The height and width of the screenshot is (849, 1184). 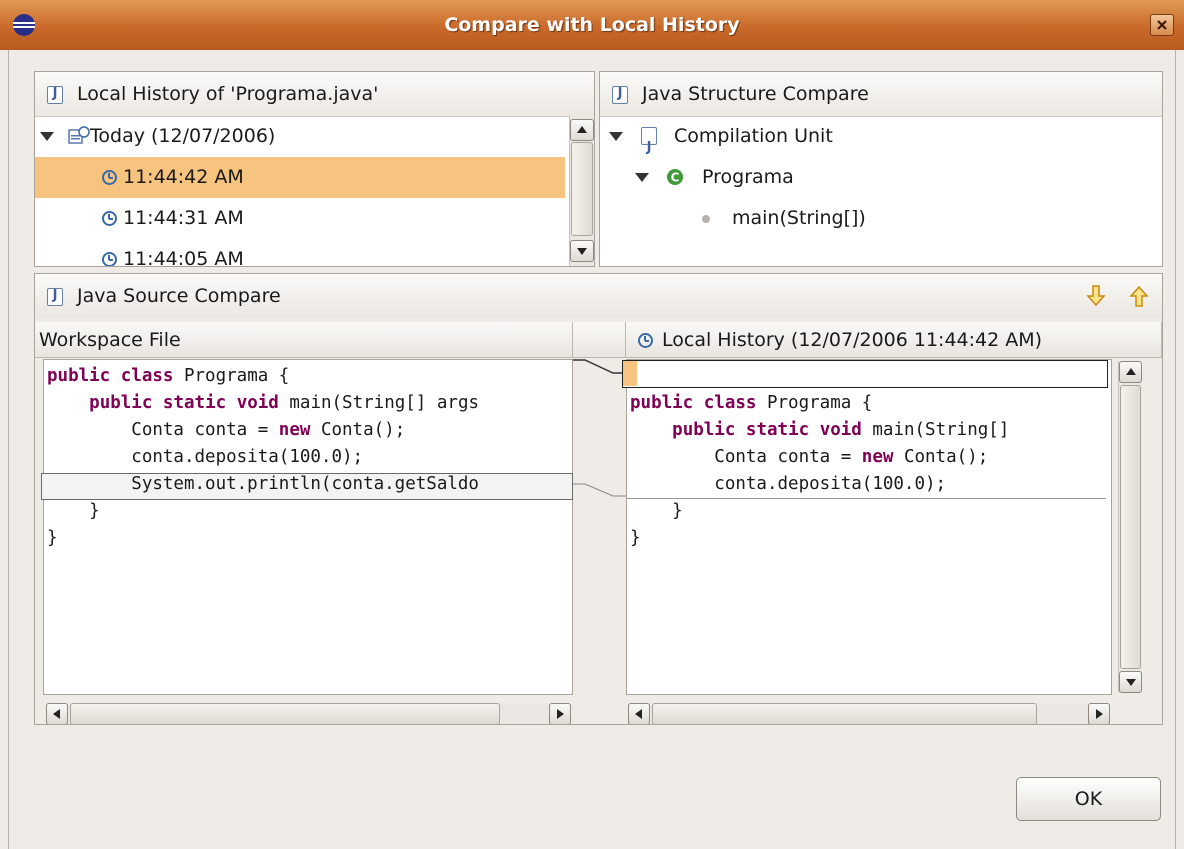 I want to click on panel-header: Local History of 'Programa.java', so click(x=314, y=94).